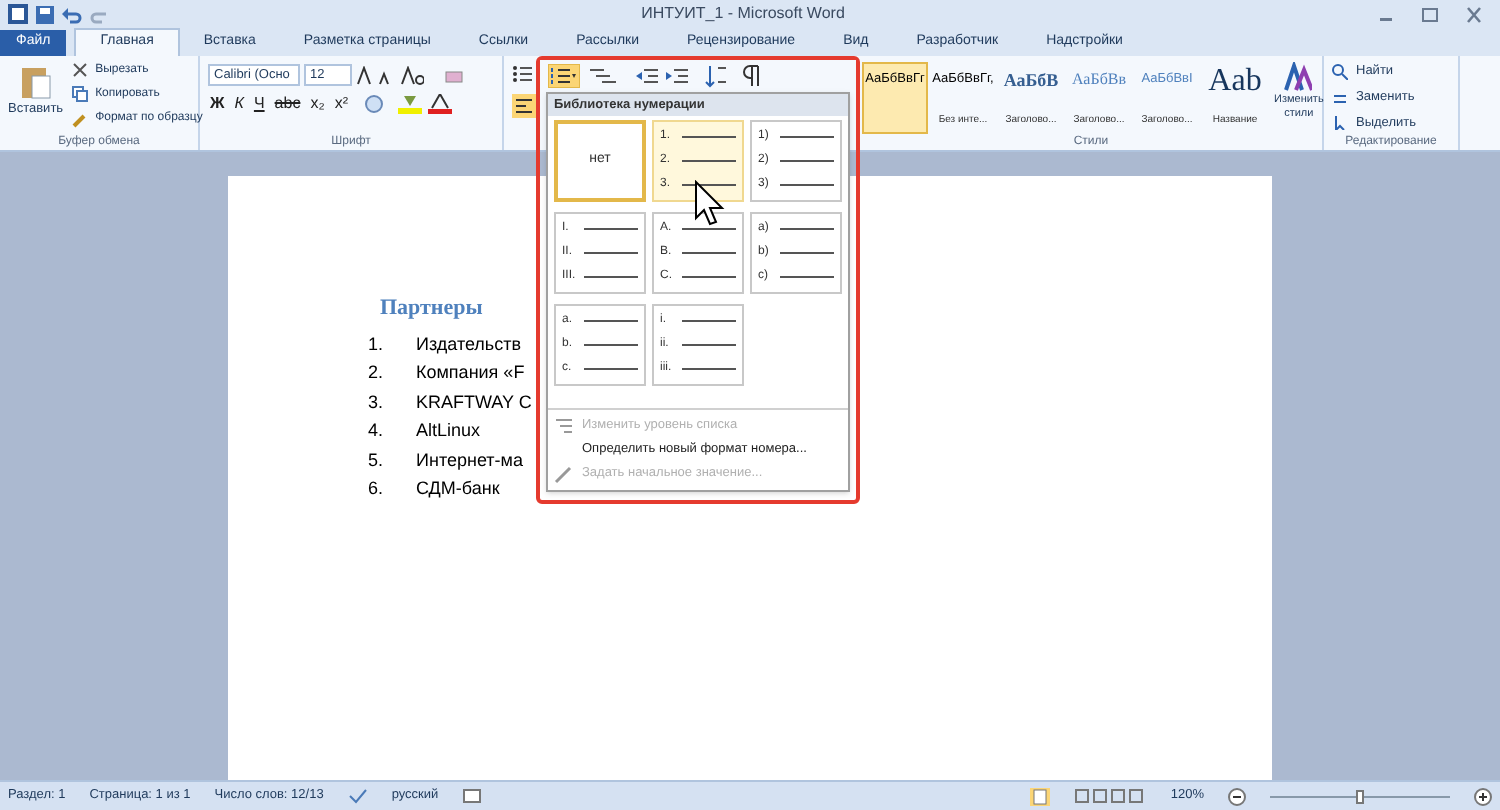  What do you see at coordinates (217, 104) in the screenshot?
I see `format-button: Ж` at bounding box center [217, 104].